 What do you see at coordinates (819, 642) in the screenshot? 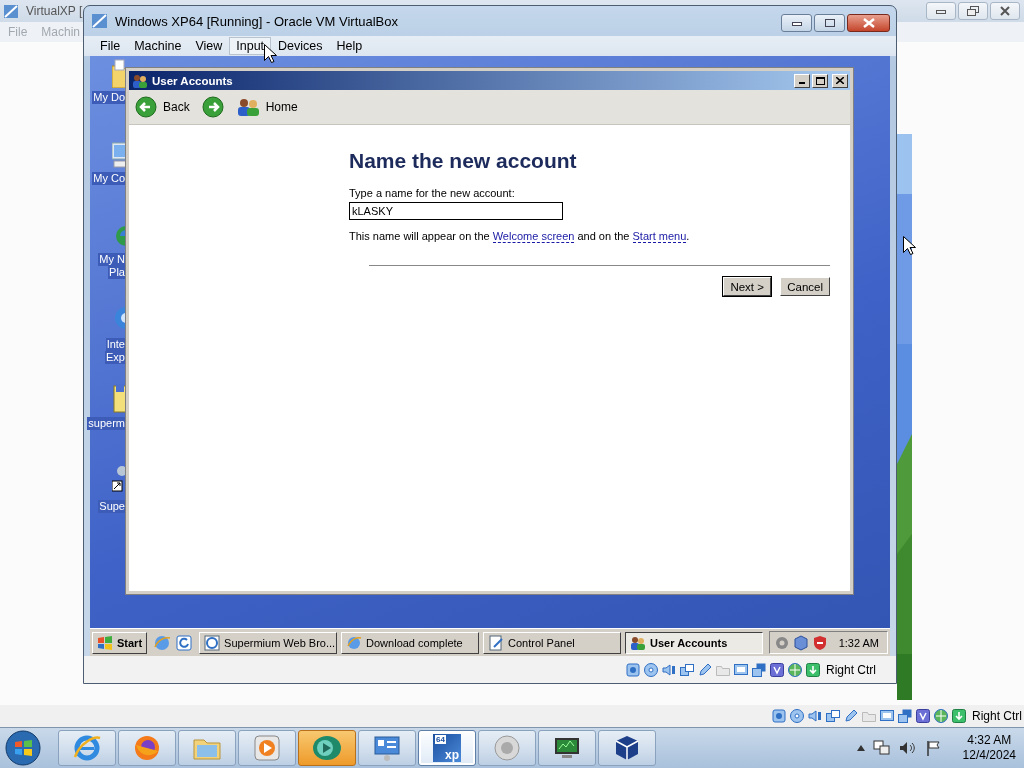
I see `shield-icon` at bounding box center [819, 642].